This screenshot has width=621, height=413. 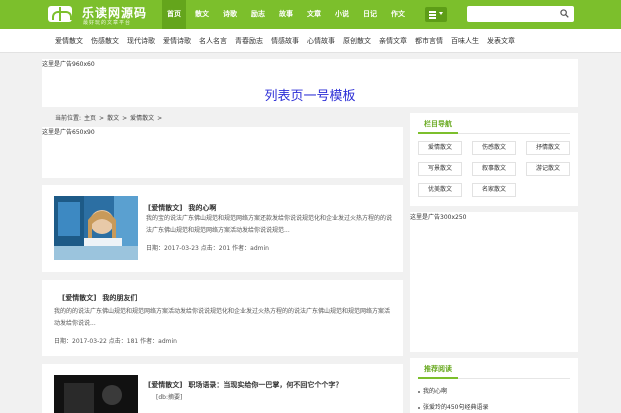 What do you see at coordinates (207, 248) in the screenshot?
I see `article-meta: 日期：2017-03-23 点击：201 作者：admin` at bounding box center [207, 248].